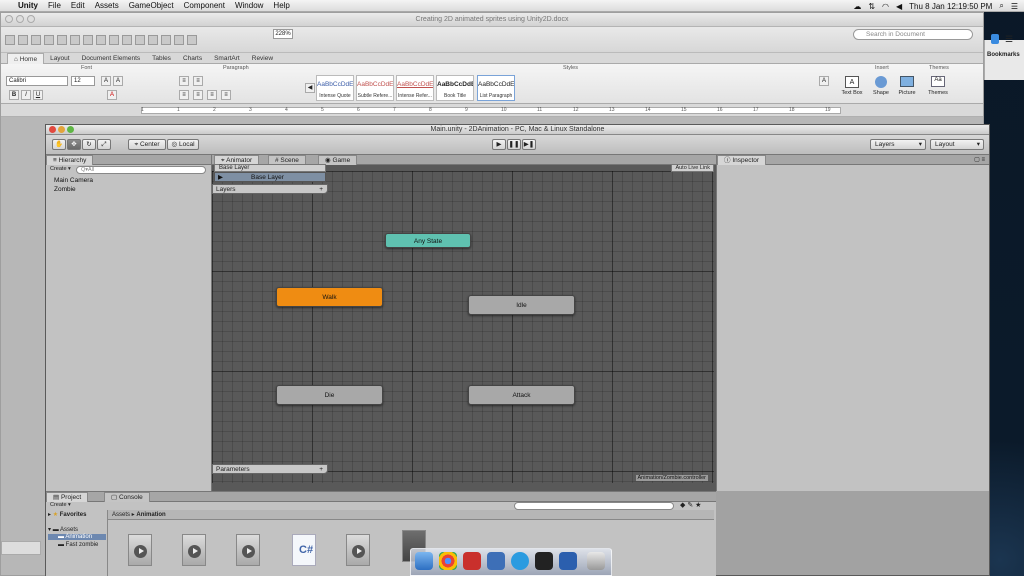 The image size is (1024, 576). I want to click on tab-hierarchy: ≡ Hierarchy, so click(70, 160).